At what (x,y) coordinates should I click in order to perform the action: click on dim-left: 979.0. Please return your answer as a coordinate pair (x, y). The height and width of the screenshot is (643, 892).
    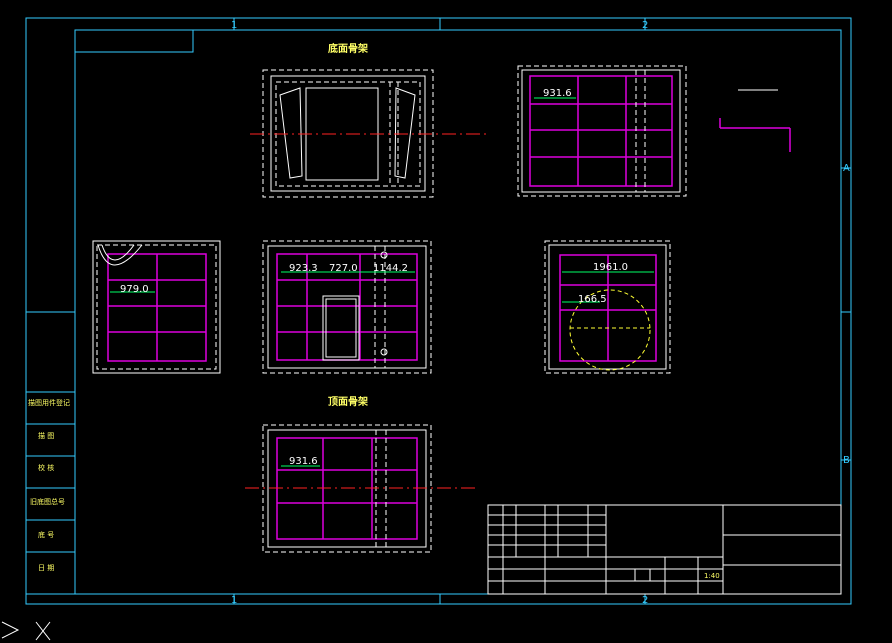
    Looking at the image, I should click on (134, 289).